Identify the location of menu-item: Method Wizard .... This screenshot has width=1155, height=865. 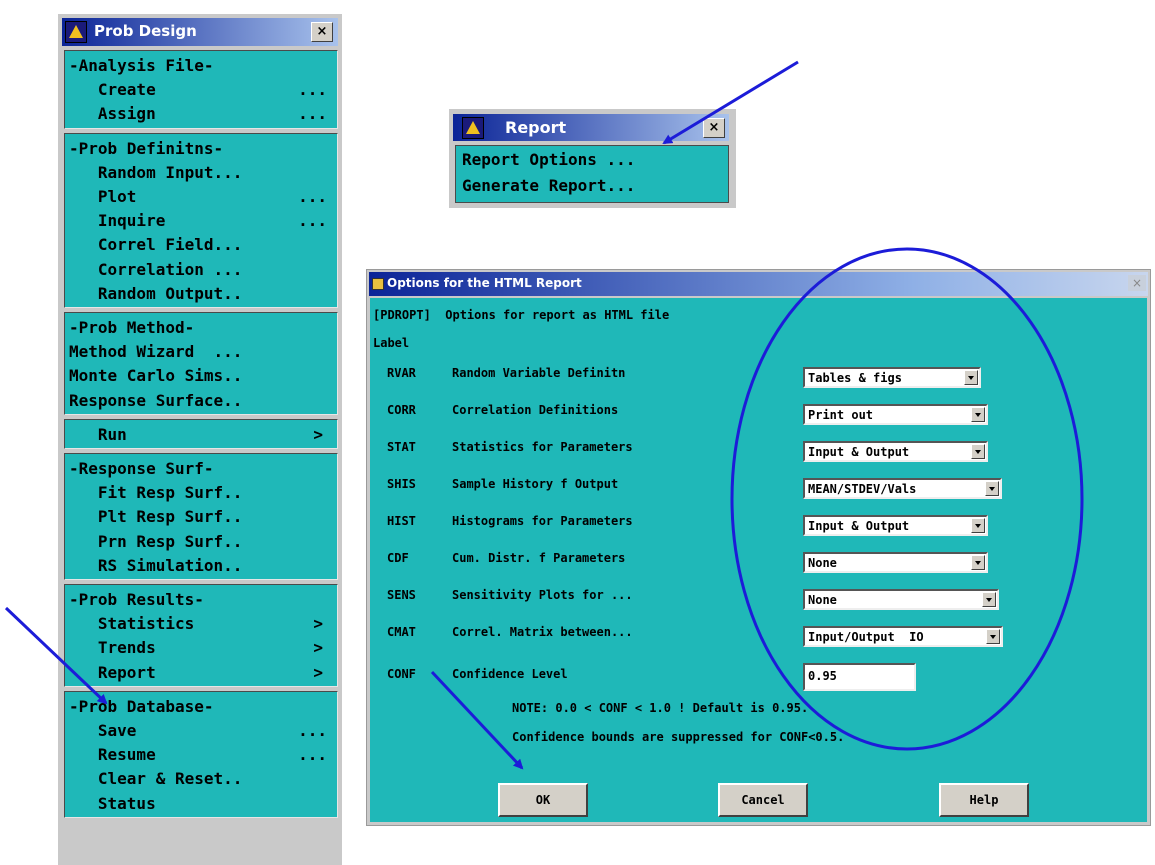
(155, 352).